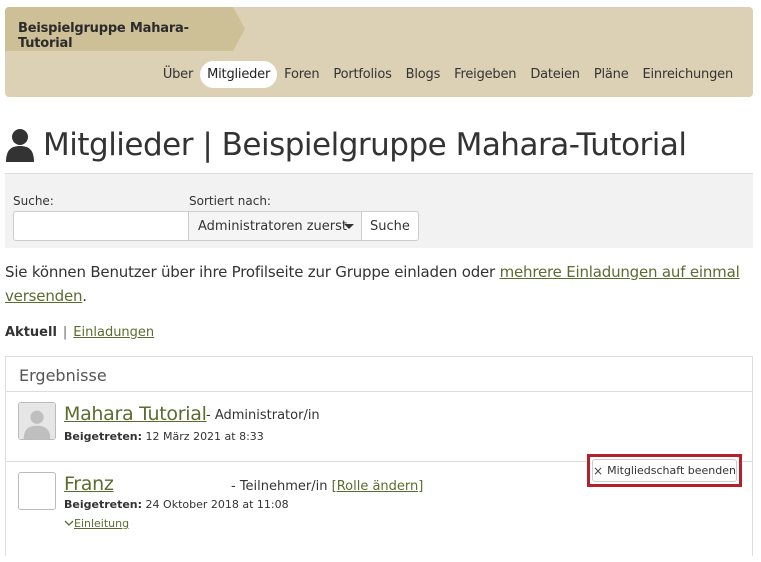 The width and height of the screenshot is (761, 562). I want to click on nav-forums: Foren, so click(301, 74).